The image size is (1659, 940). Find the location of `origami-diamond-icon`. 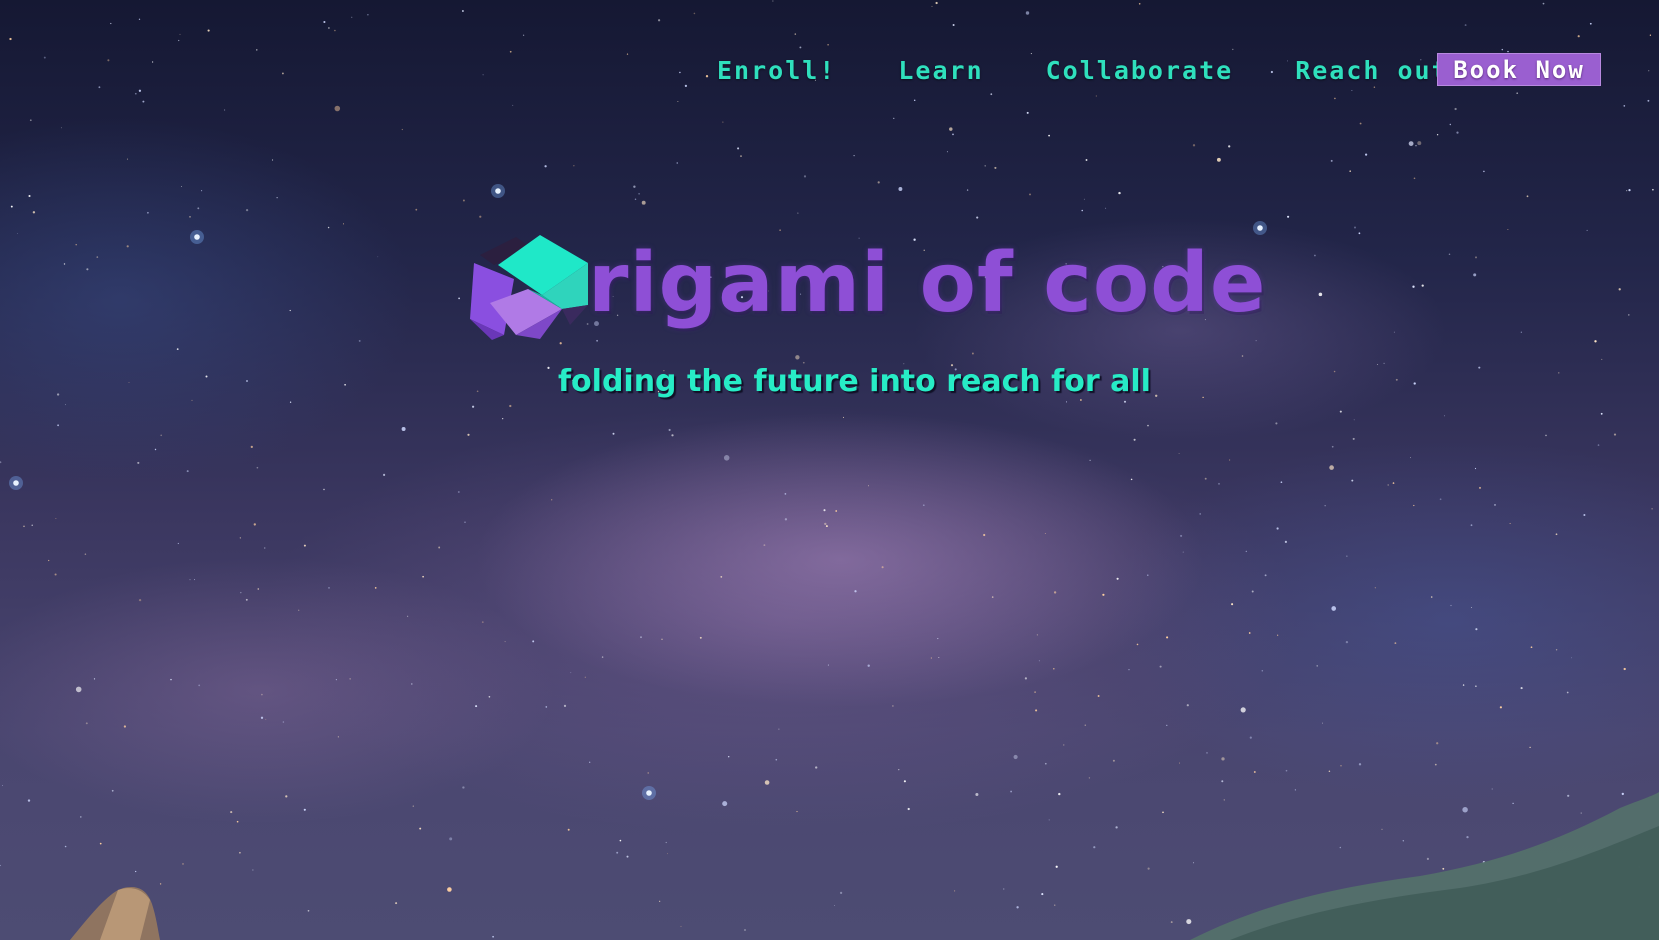

origami-diamond-icon is located at coordinates (529, 287).